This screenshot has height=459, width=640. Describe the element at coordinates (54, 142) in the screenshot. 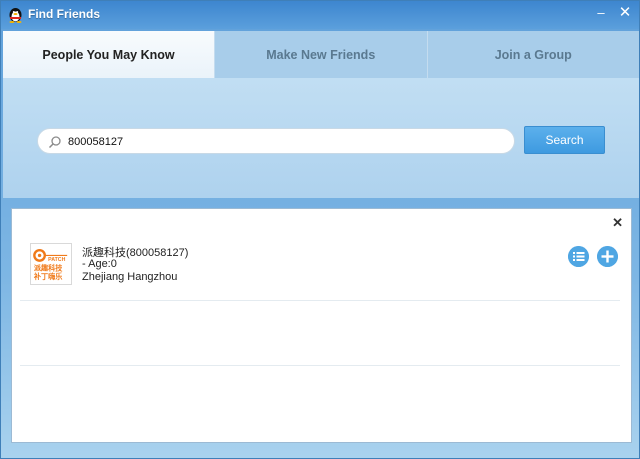

I see `search-icon` at that location.